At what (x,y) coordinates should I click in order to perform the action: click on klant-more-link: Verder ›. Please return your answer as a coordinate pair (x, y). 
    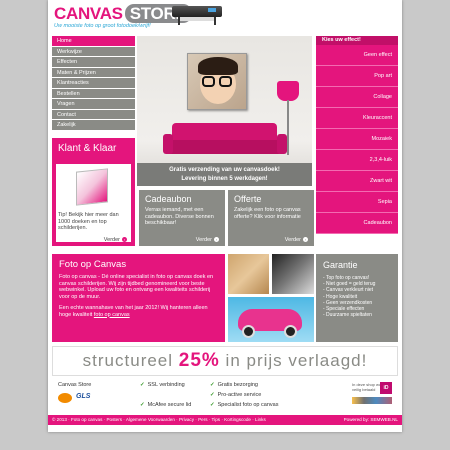
    Looking at the image, I should click on (115, 240).